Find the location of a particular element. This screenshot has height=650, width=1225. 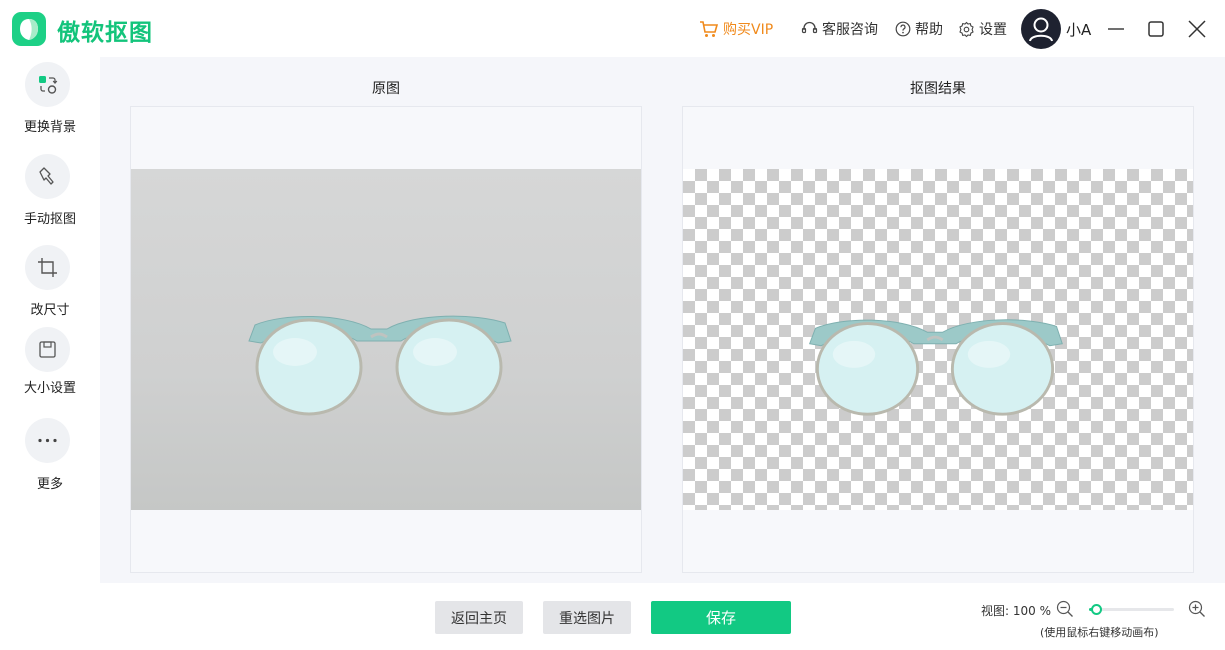

username: 小A is located at coordinates (1078, 29).